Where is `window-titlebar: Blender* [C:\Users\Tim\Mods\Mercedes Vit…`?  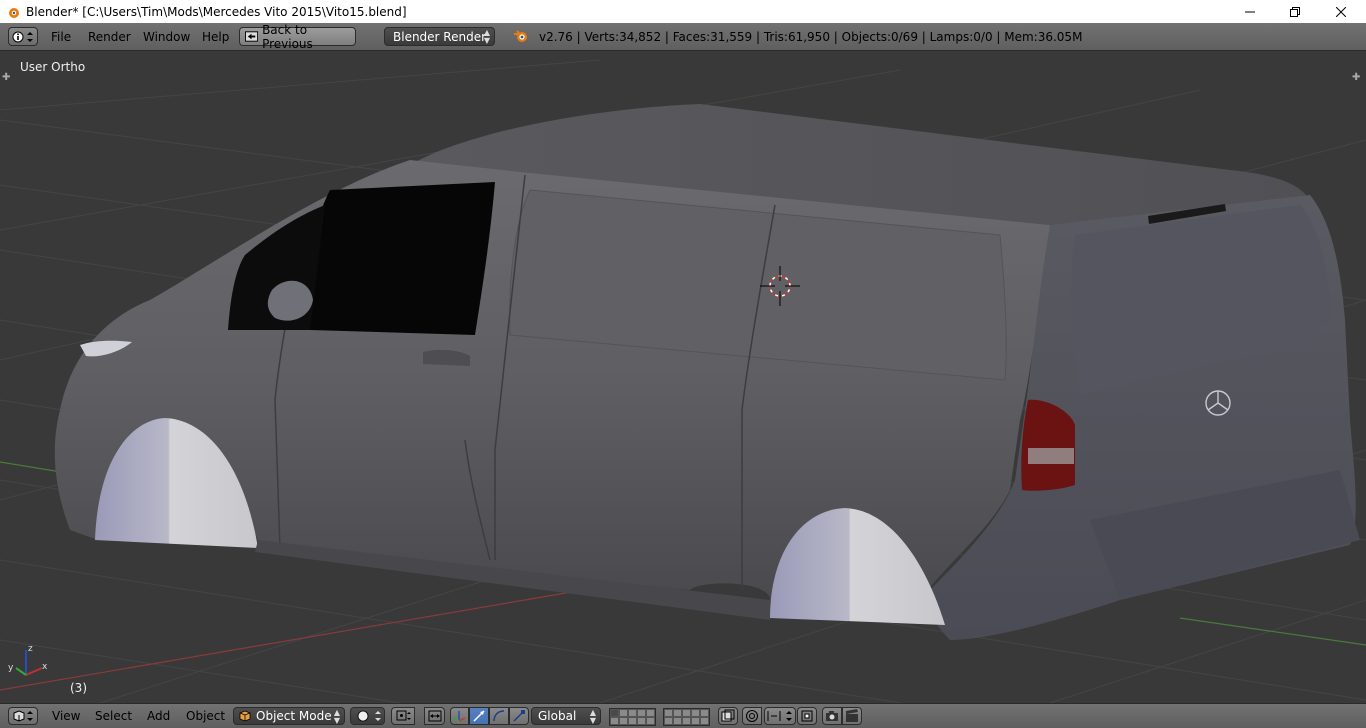 window-titlebar: Blender* [C:\Users\Tim\Mods\Mercedes Vit… is located at coordinates (683, 11).